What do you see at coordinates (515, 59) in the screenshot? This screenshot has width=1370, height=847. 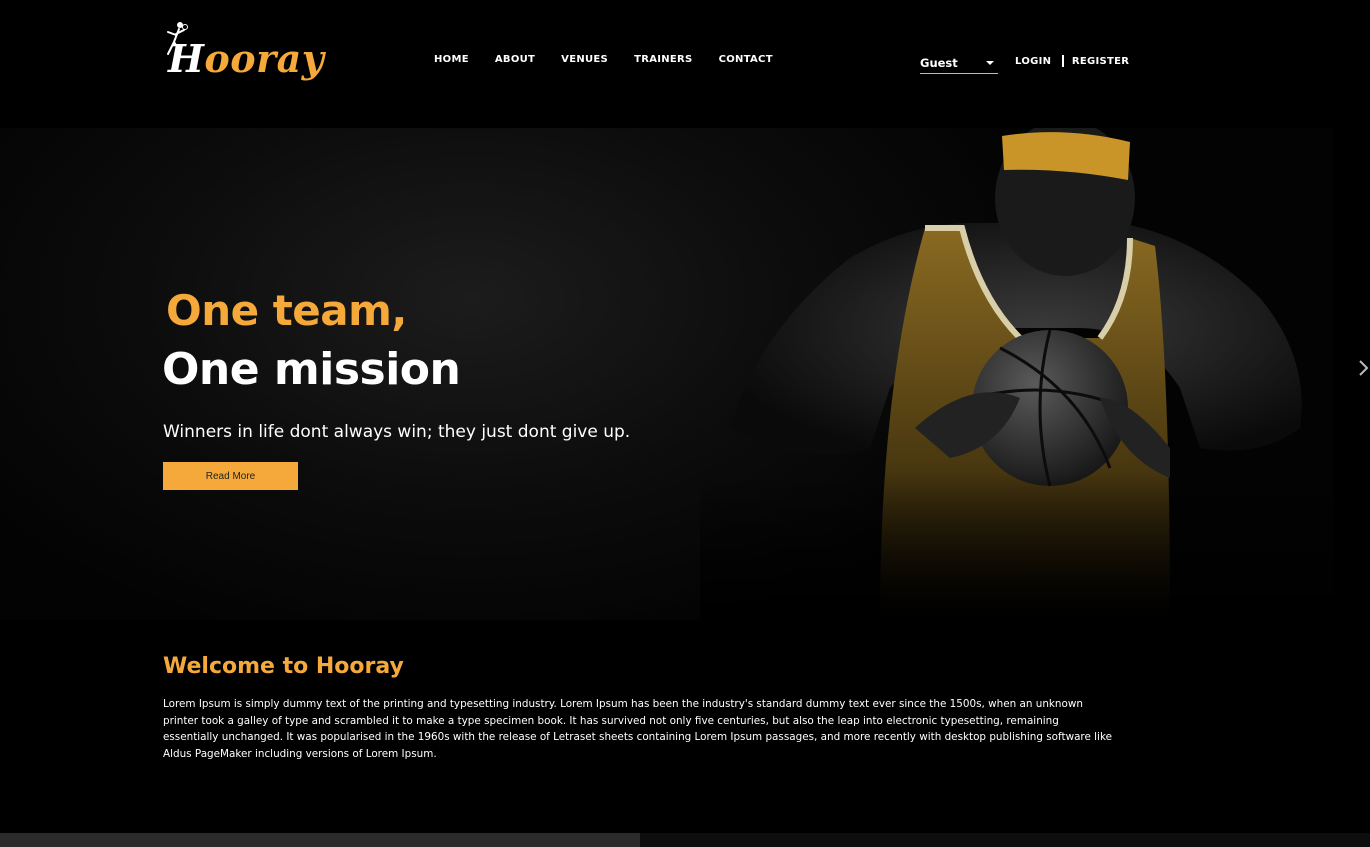 I see `nav-about: ABOUT` at bounding box center [515, 59].